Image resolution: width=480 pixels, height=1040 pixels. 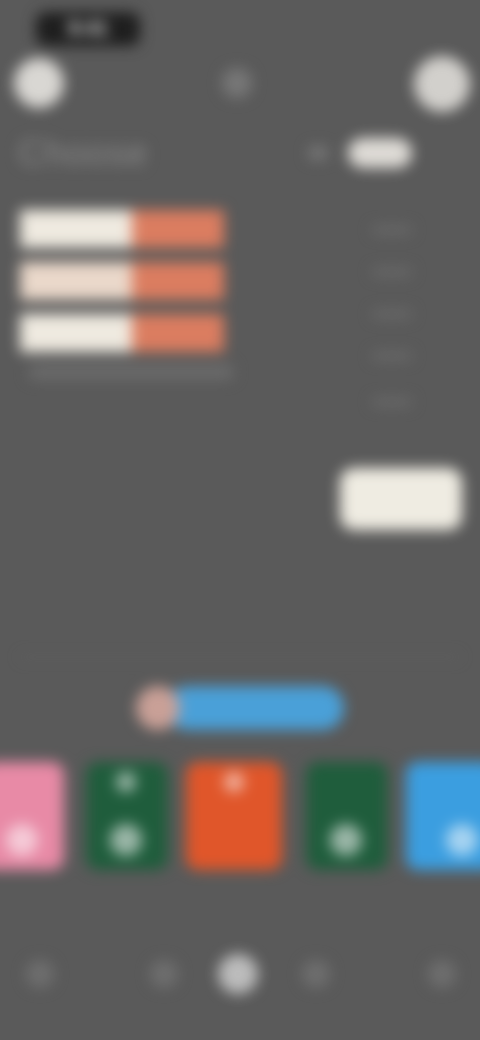 I want to click on app-tiles, so click(x=240, y=822).